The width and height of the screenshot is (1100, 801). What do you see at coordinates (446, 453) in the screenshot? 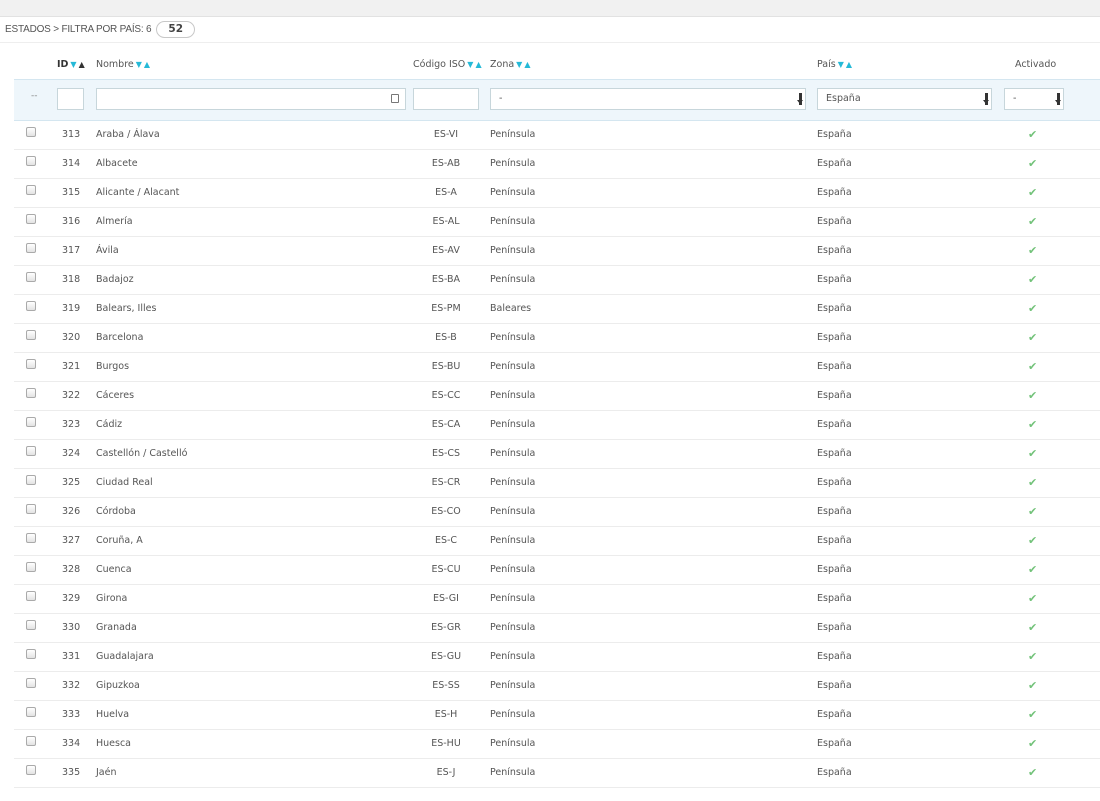
I see `cell-iso: ES-CS` at bounding box center [446, 453].